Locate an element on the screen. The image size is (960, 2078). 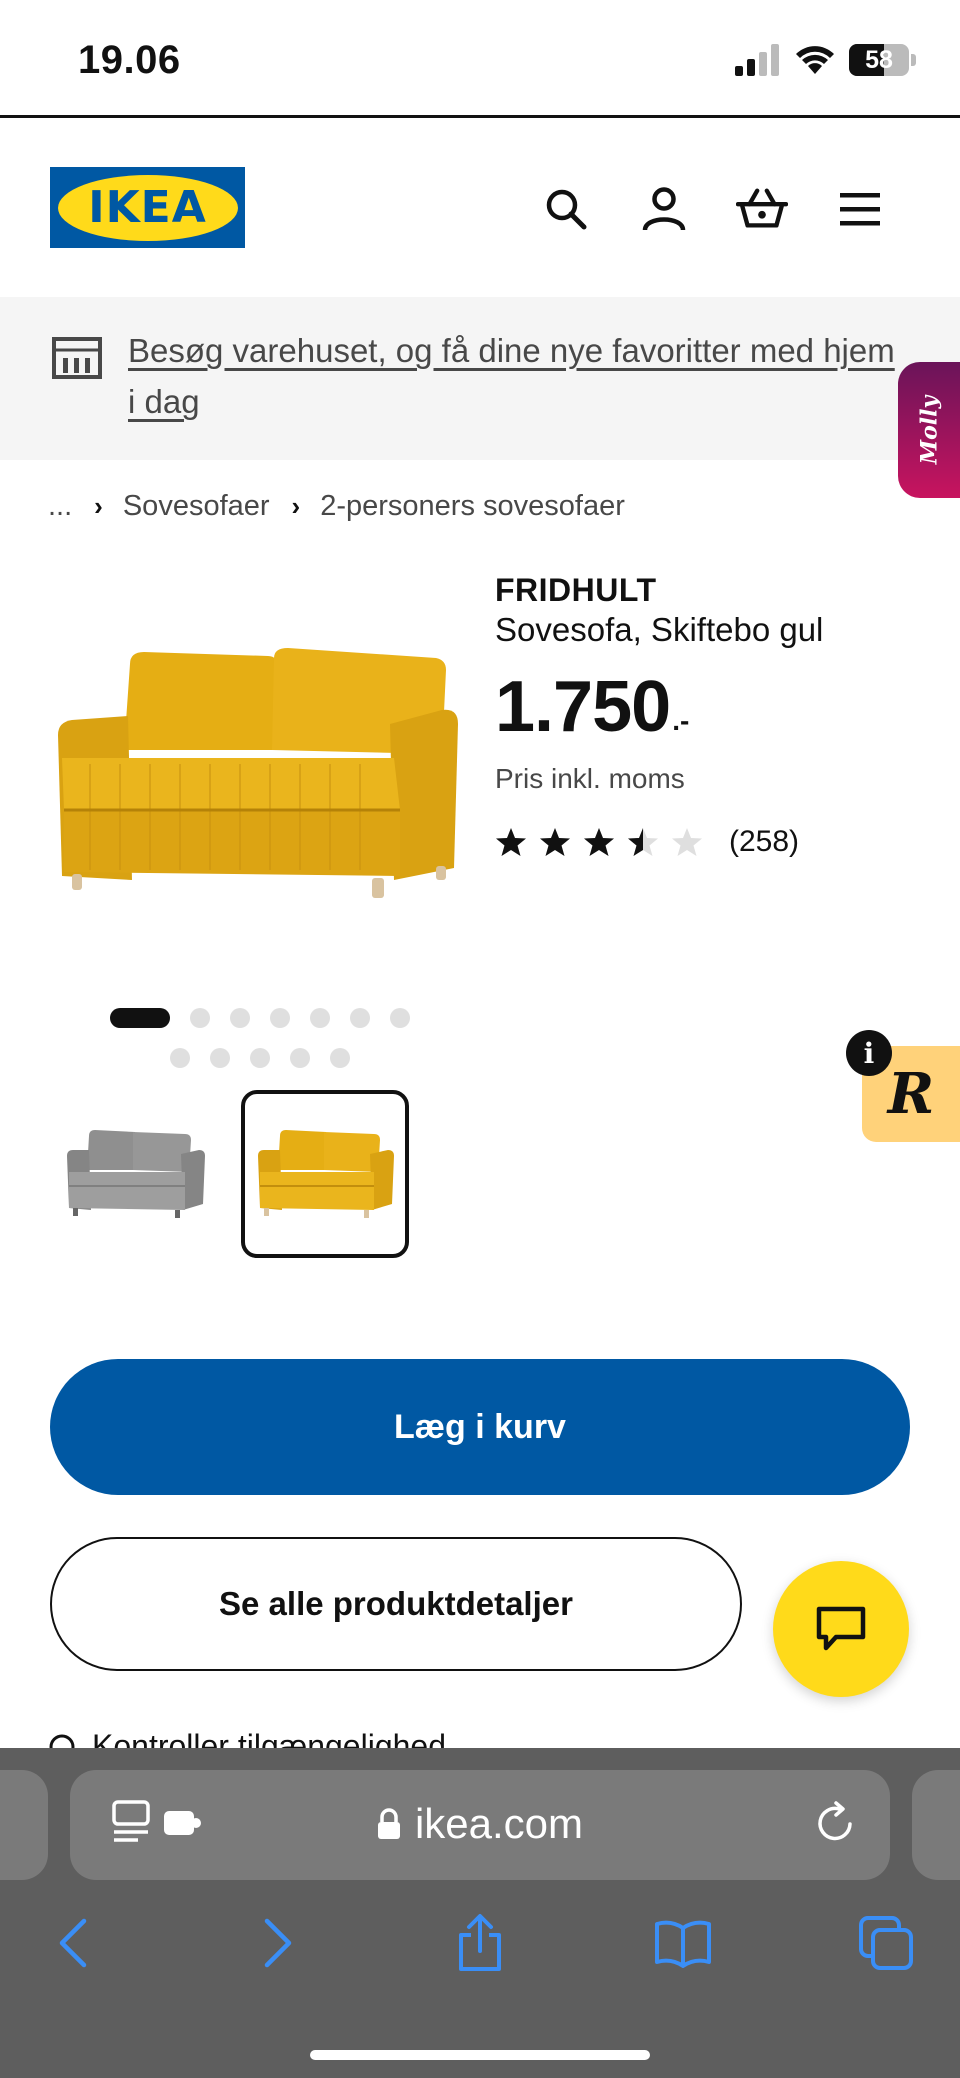
lock-icon is located at coordinates (388, 1823).